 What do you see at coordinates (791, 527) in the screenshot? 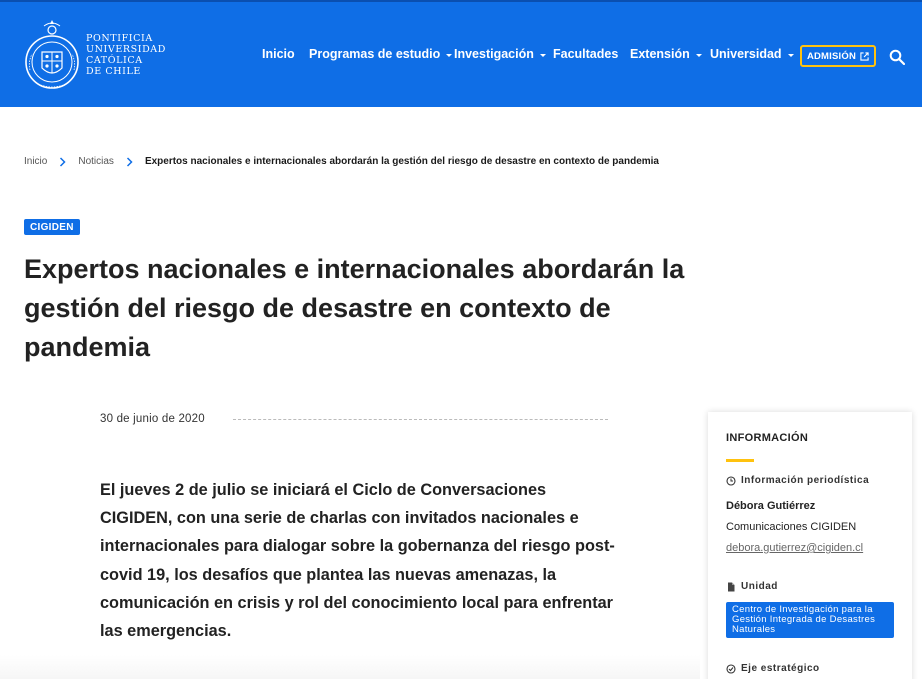
I see `contact-org: Comunicaciones CIGIDEN` at bounding box center [791, 527].